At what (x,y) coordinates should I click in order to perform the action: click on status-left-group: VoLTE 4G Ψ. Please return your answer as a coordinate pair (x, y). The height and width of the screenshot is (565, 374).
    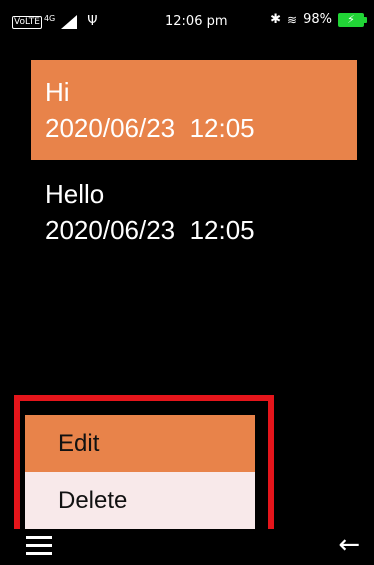
    Looking at the image, I should click on (54, 22).